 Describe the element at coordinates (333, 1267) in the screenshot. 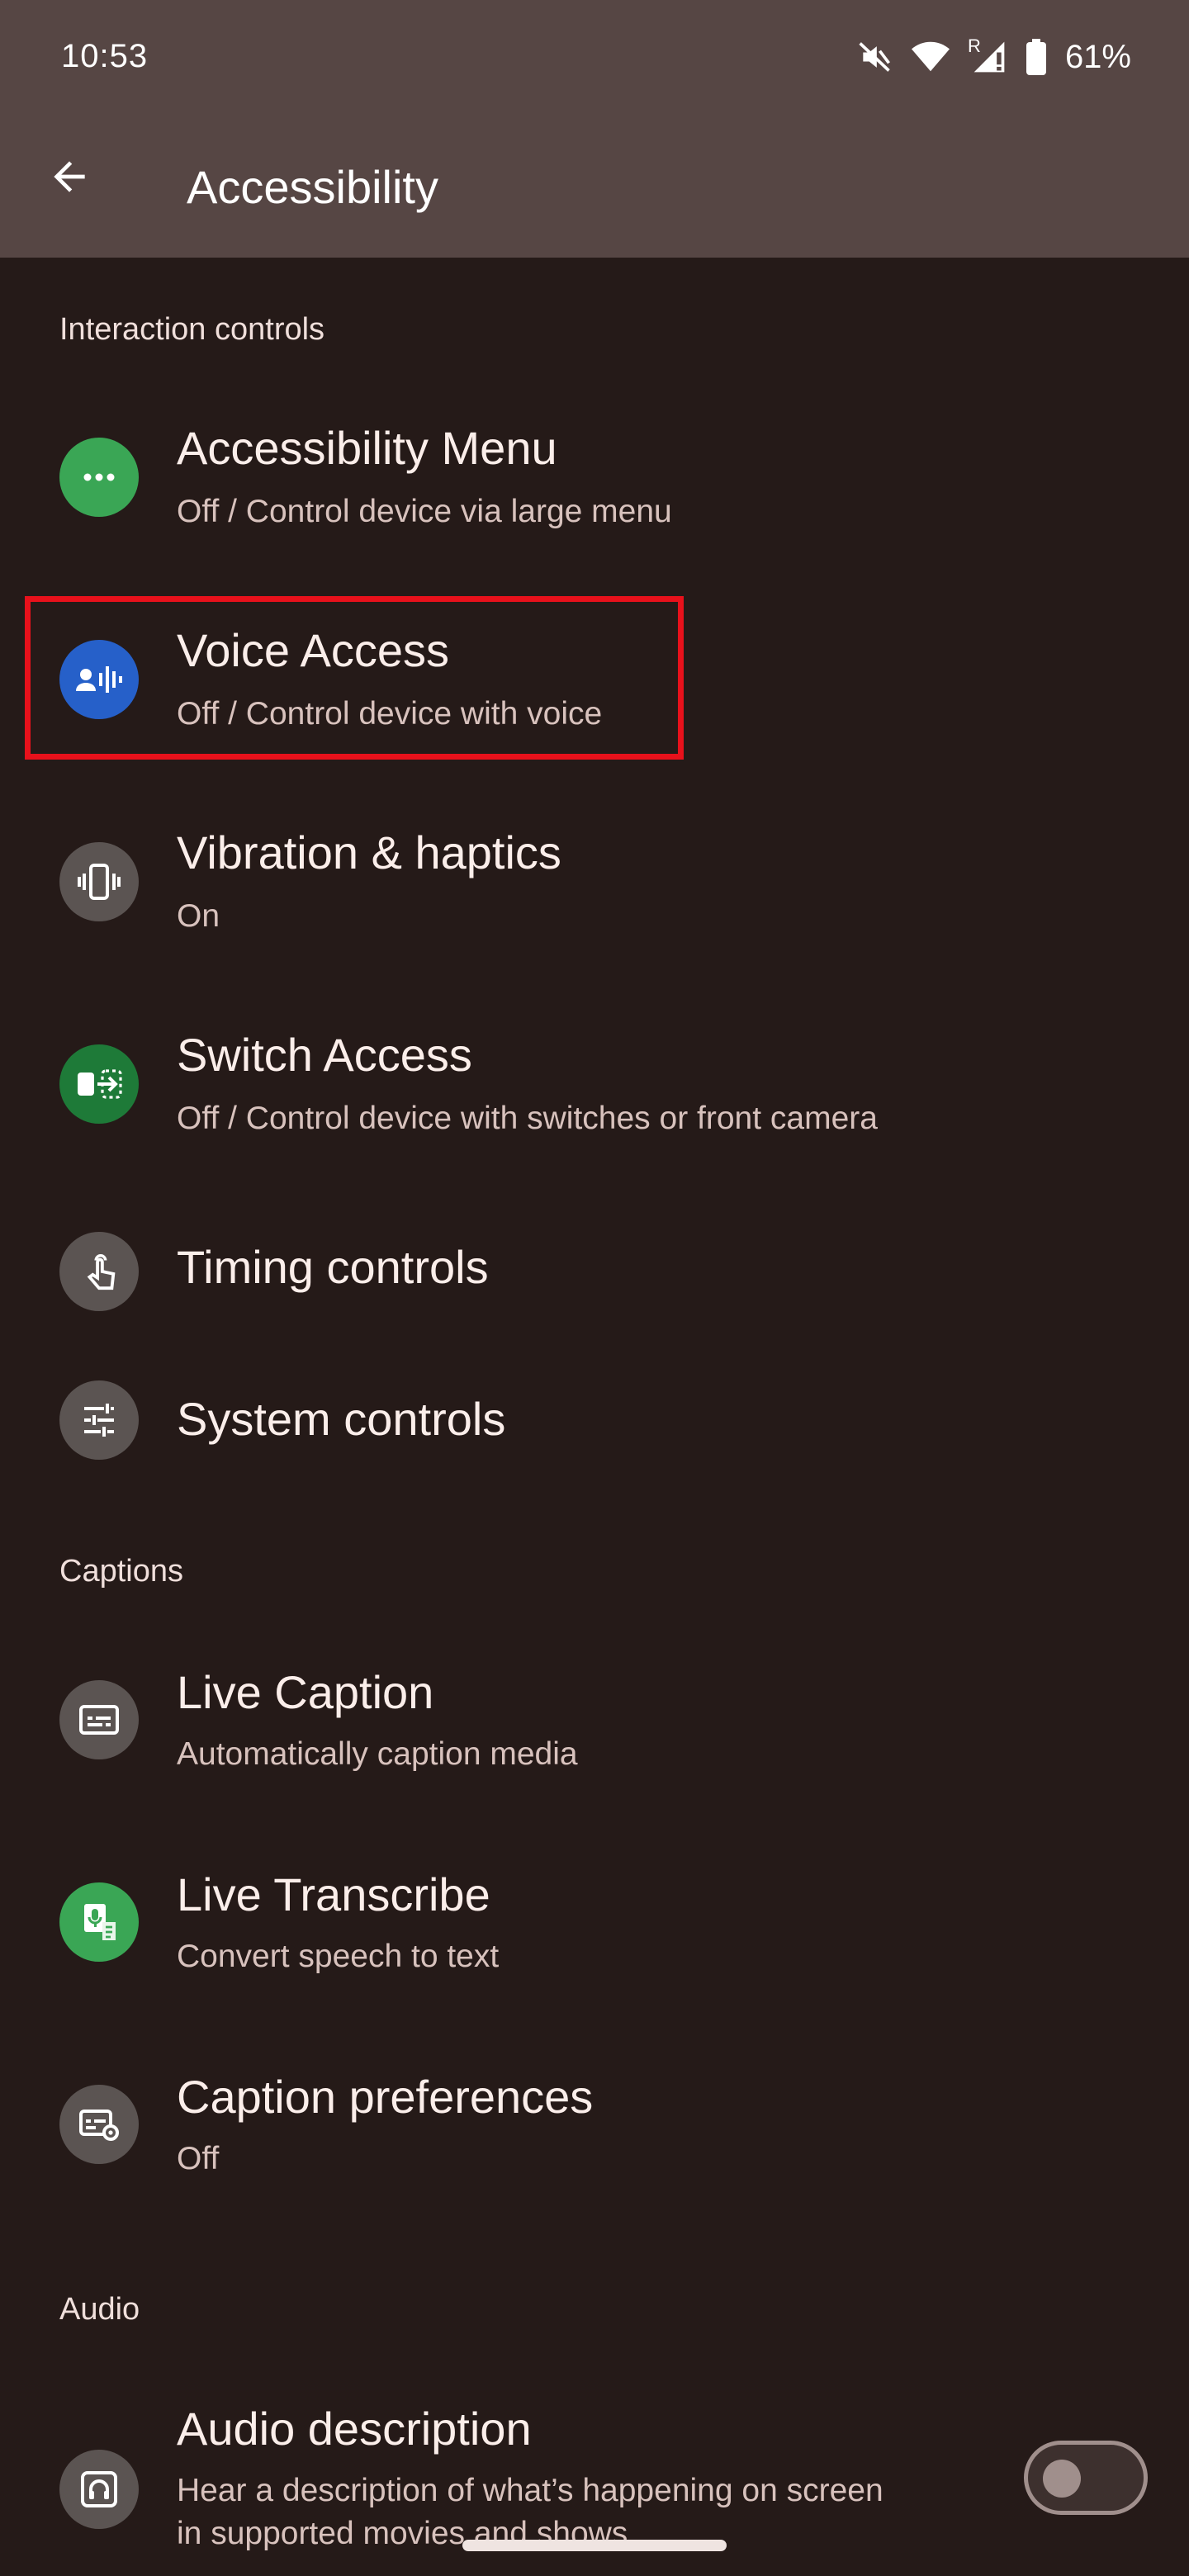

I see `timing-controls-title: Timing controls` at that location.